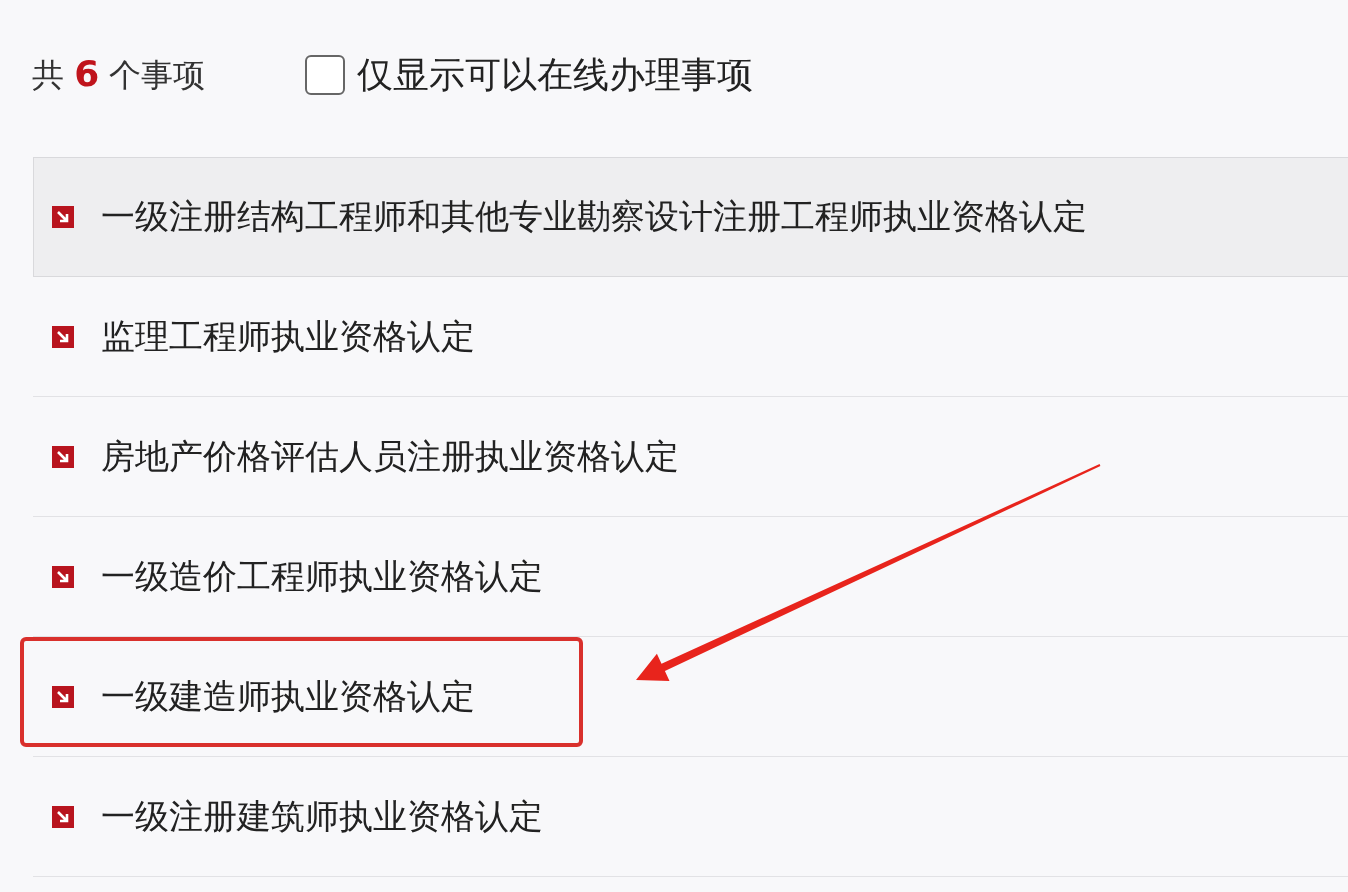 The image size is (1348, 892). I want to click on checkbox-label: 仅显示可以在线办理事项, so click(555, 75).